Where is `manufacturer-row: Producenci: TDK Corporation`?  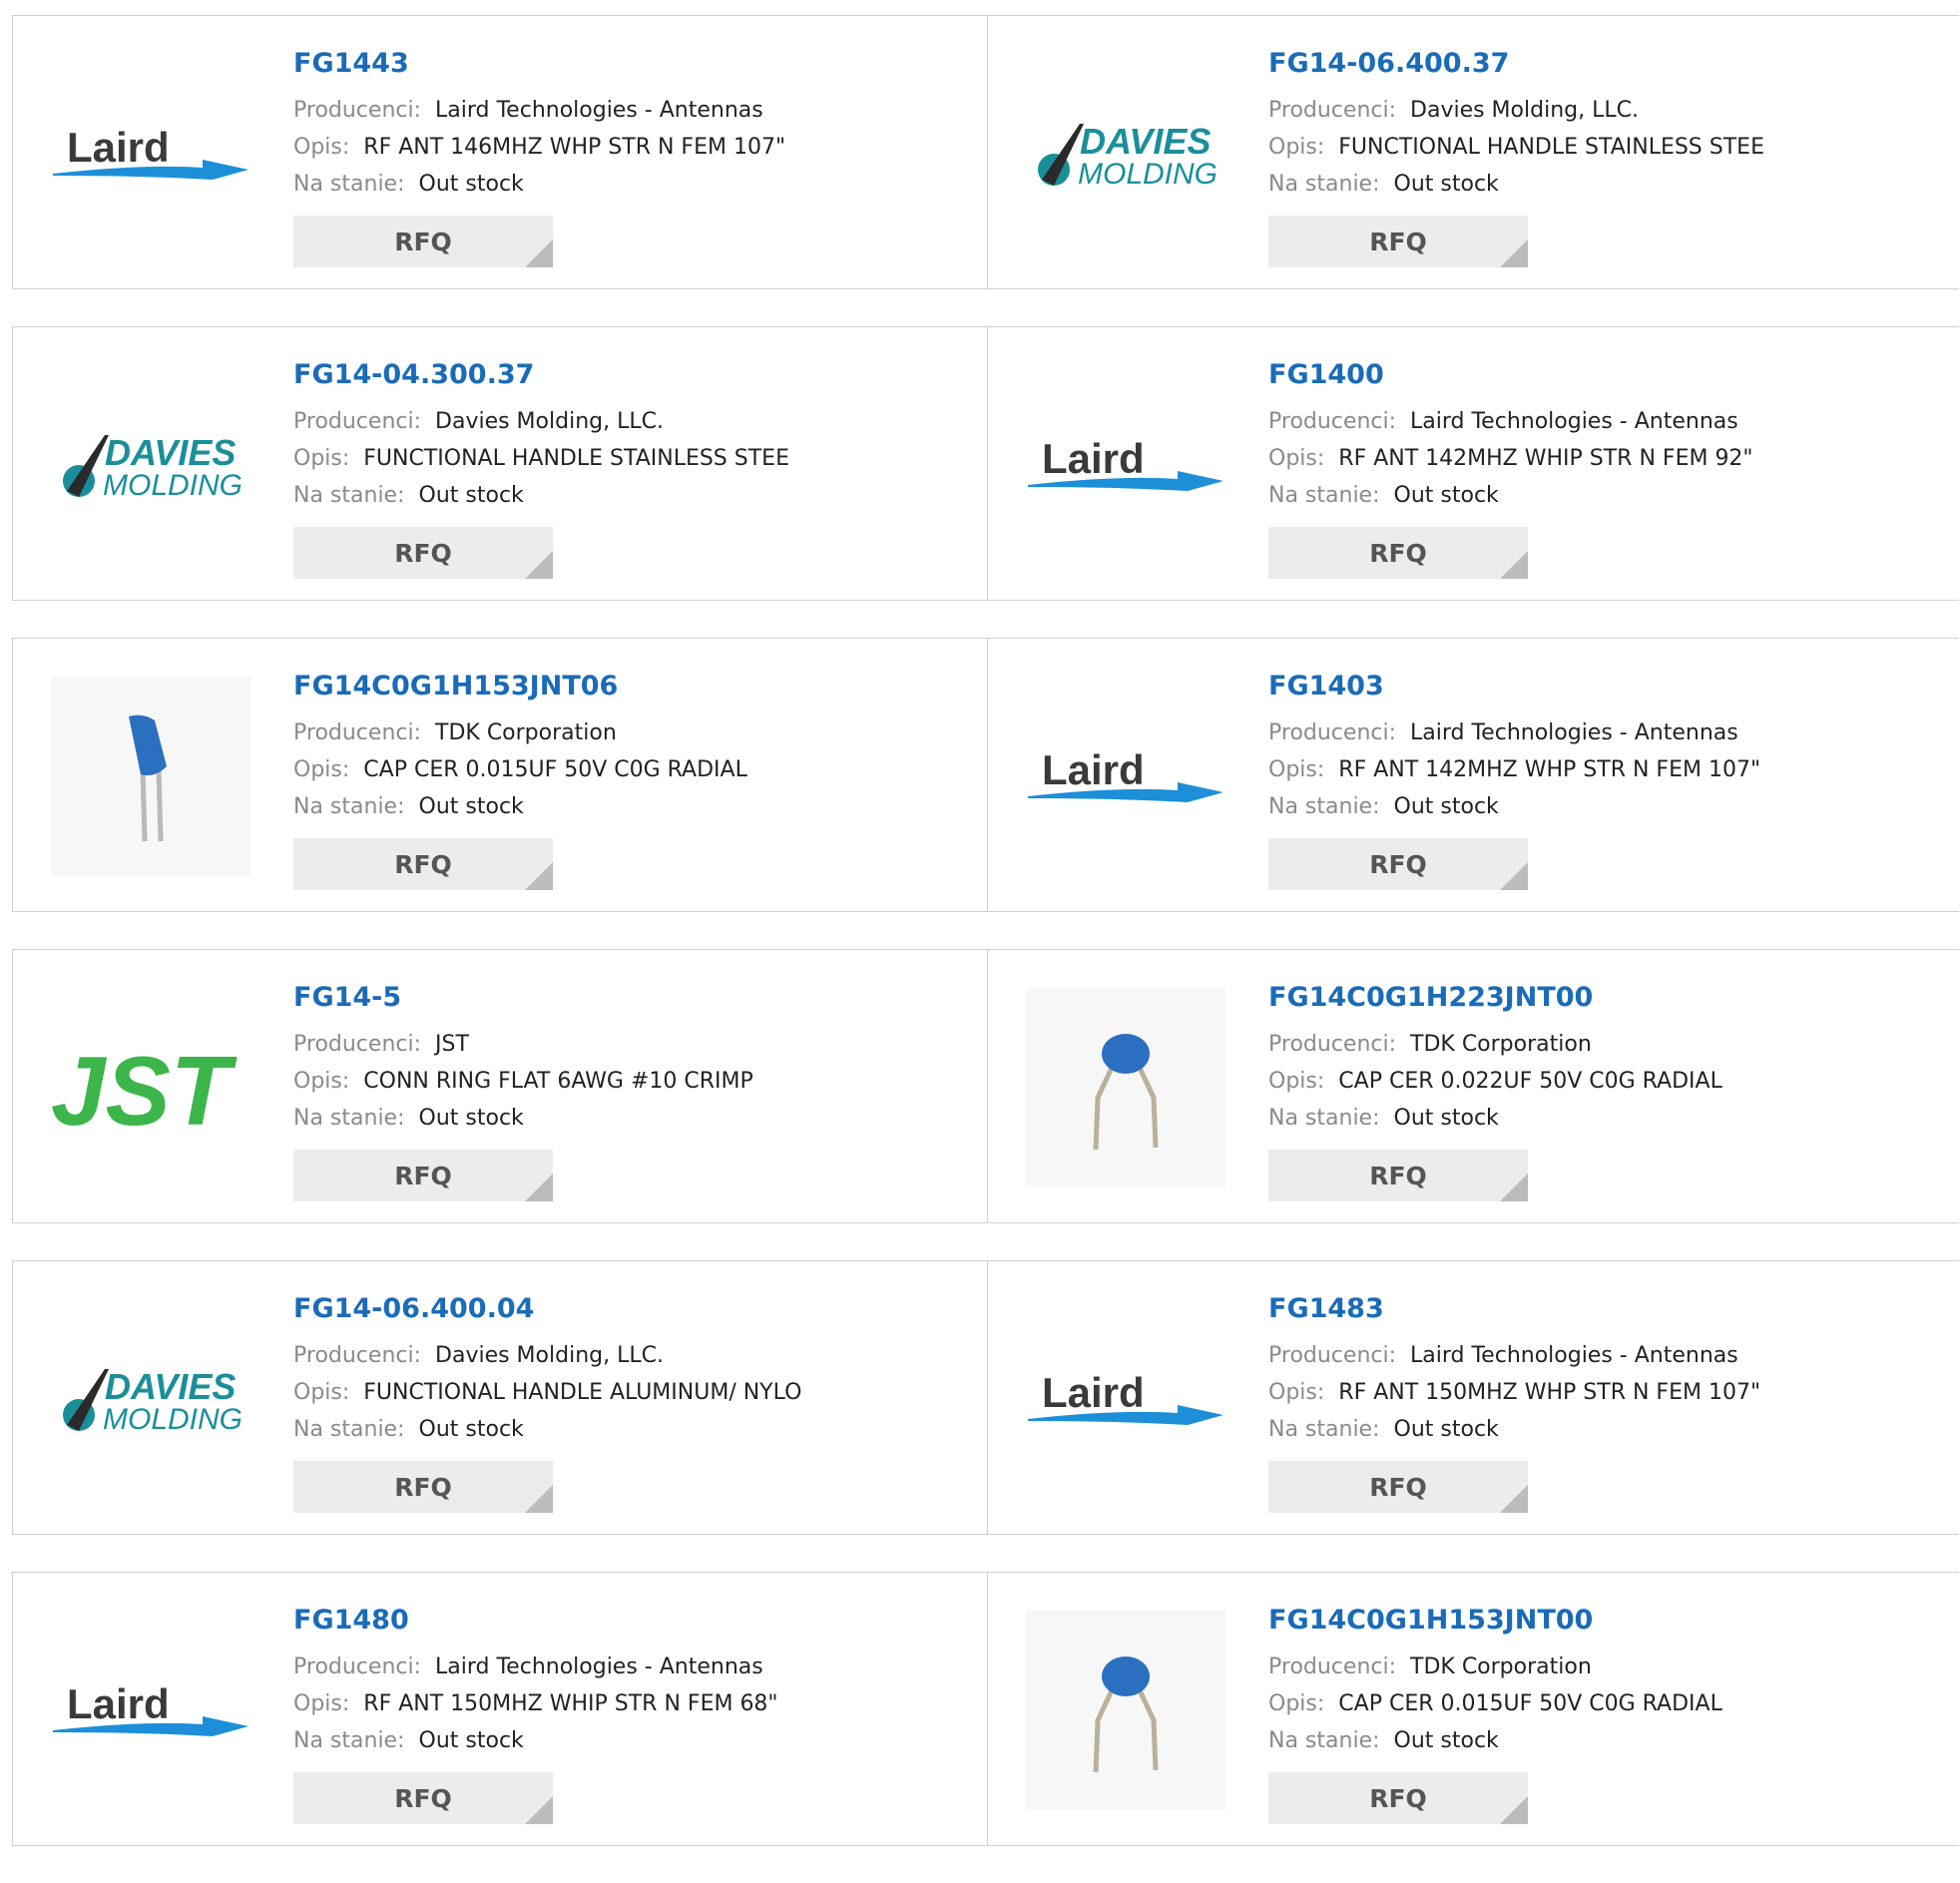
manufacturer-row: Producenci: TDK Corporation is located at coordinates (520, 732).